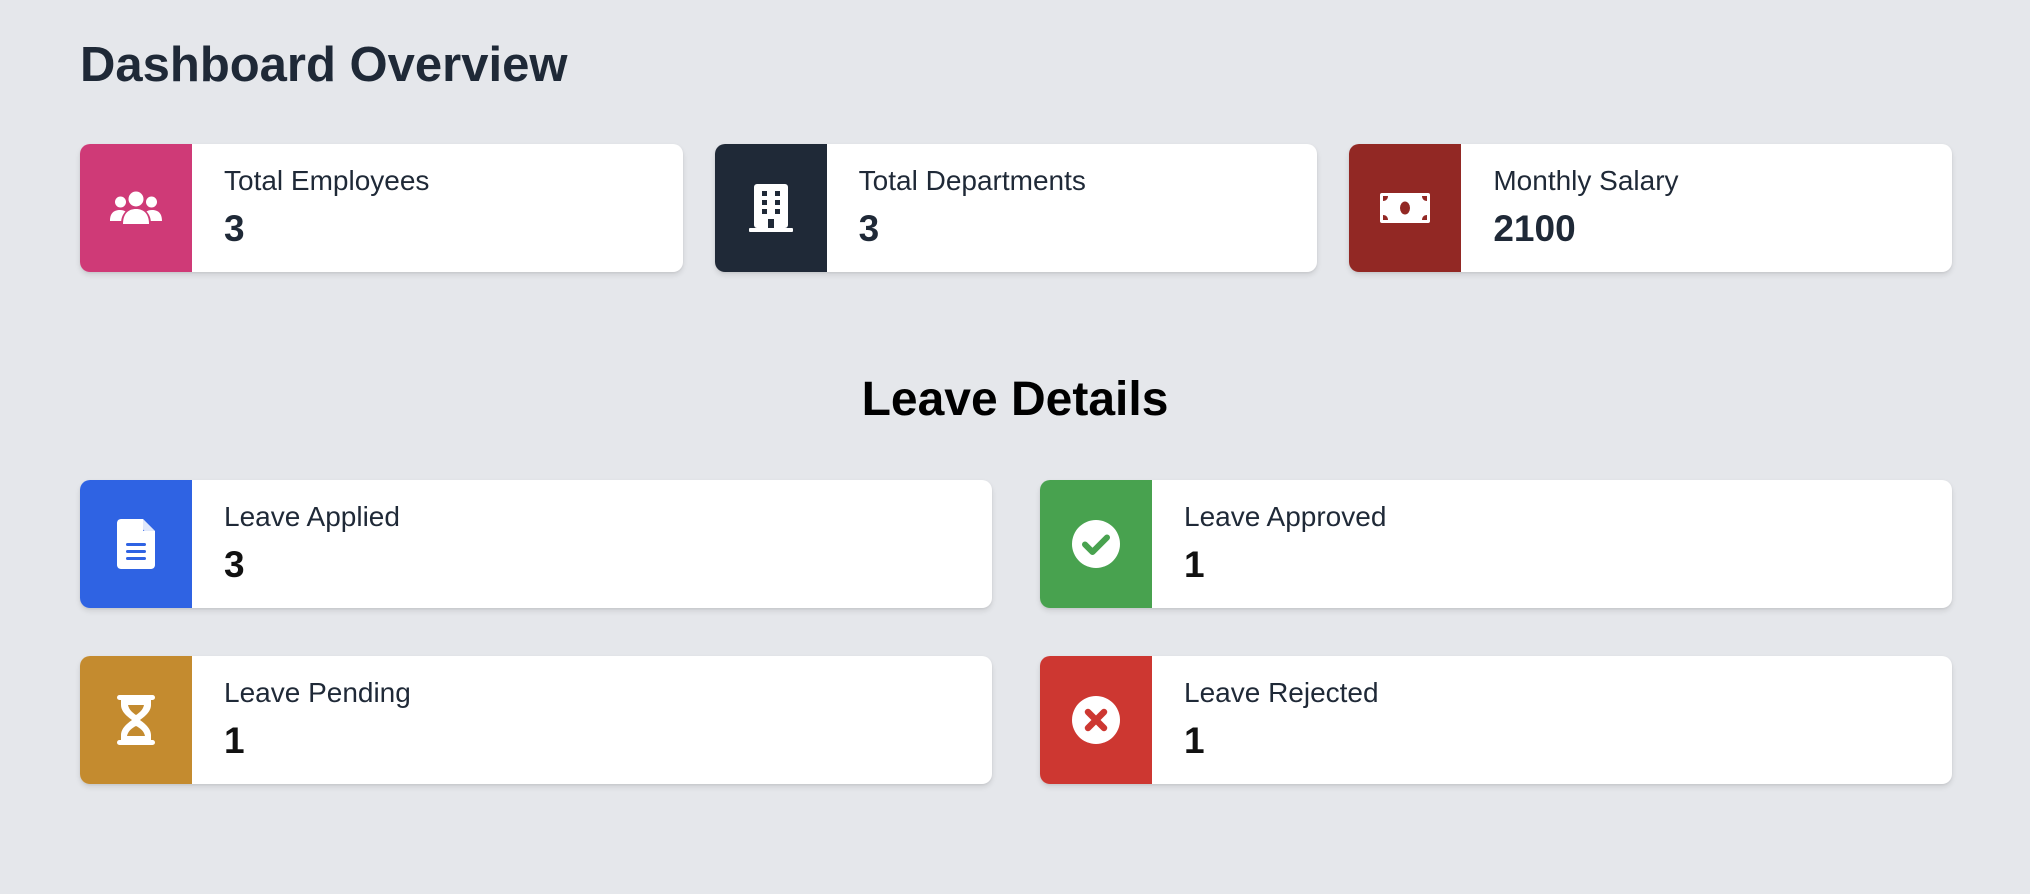  What do you see at coordinates (312, 516) in the screenshot?
I see `card-label: Leave Applied` at bounding box center [312, 516].